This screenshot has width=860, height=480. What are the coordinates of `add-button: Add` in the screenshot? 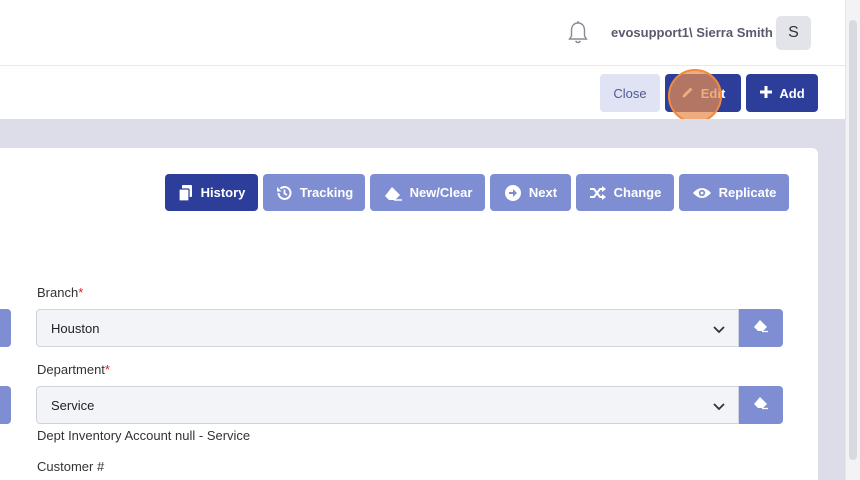 It's located at (782, 93).